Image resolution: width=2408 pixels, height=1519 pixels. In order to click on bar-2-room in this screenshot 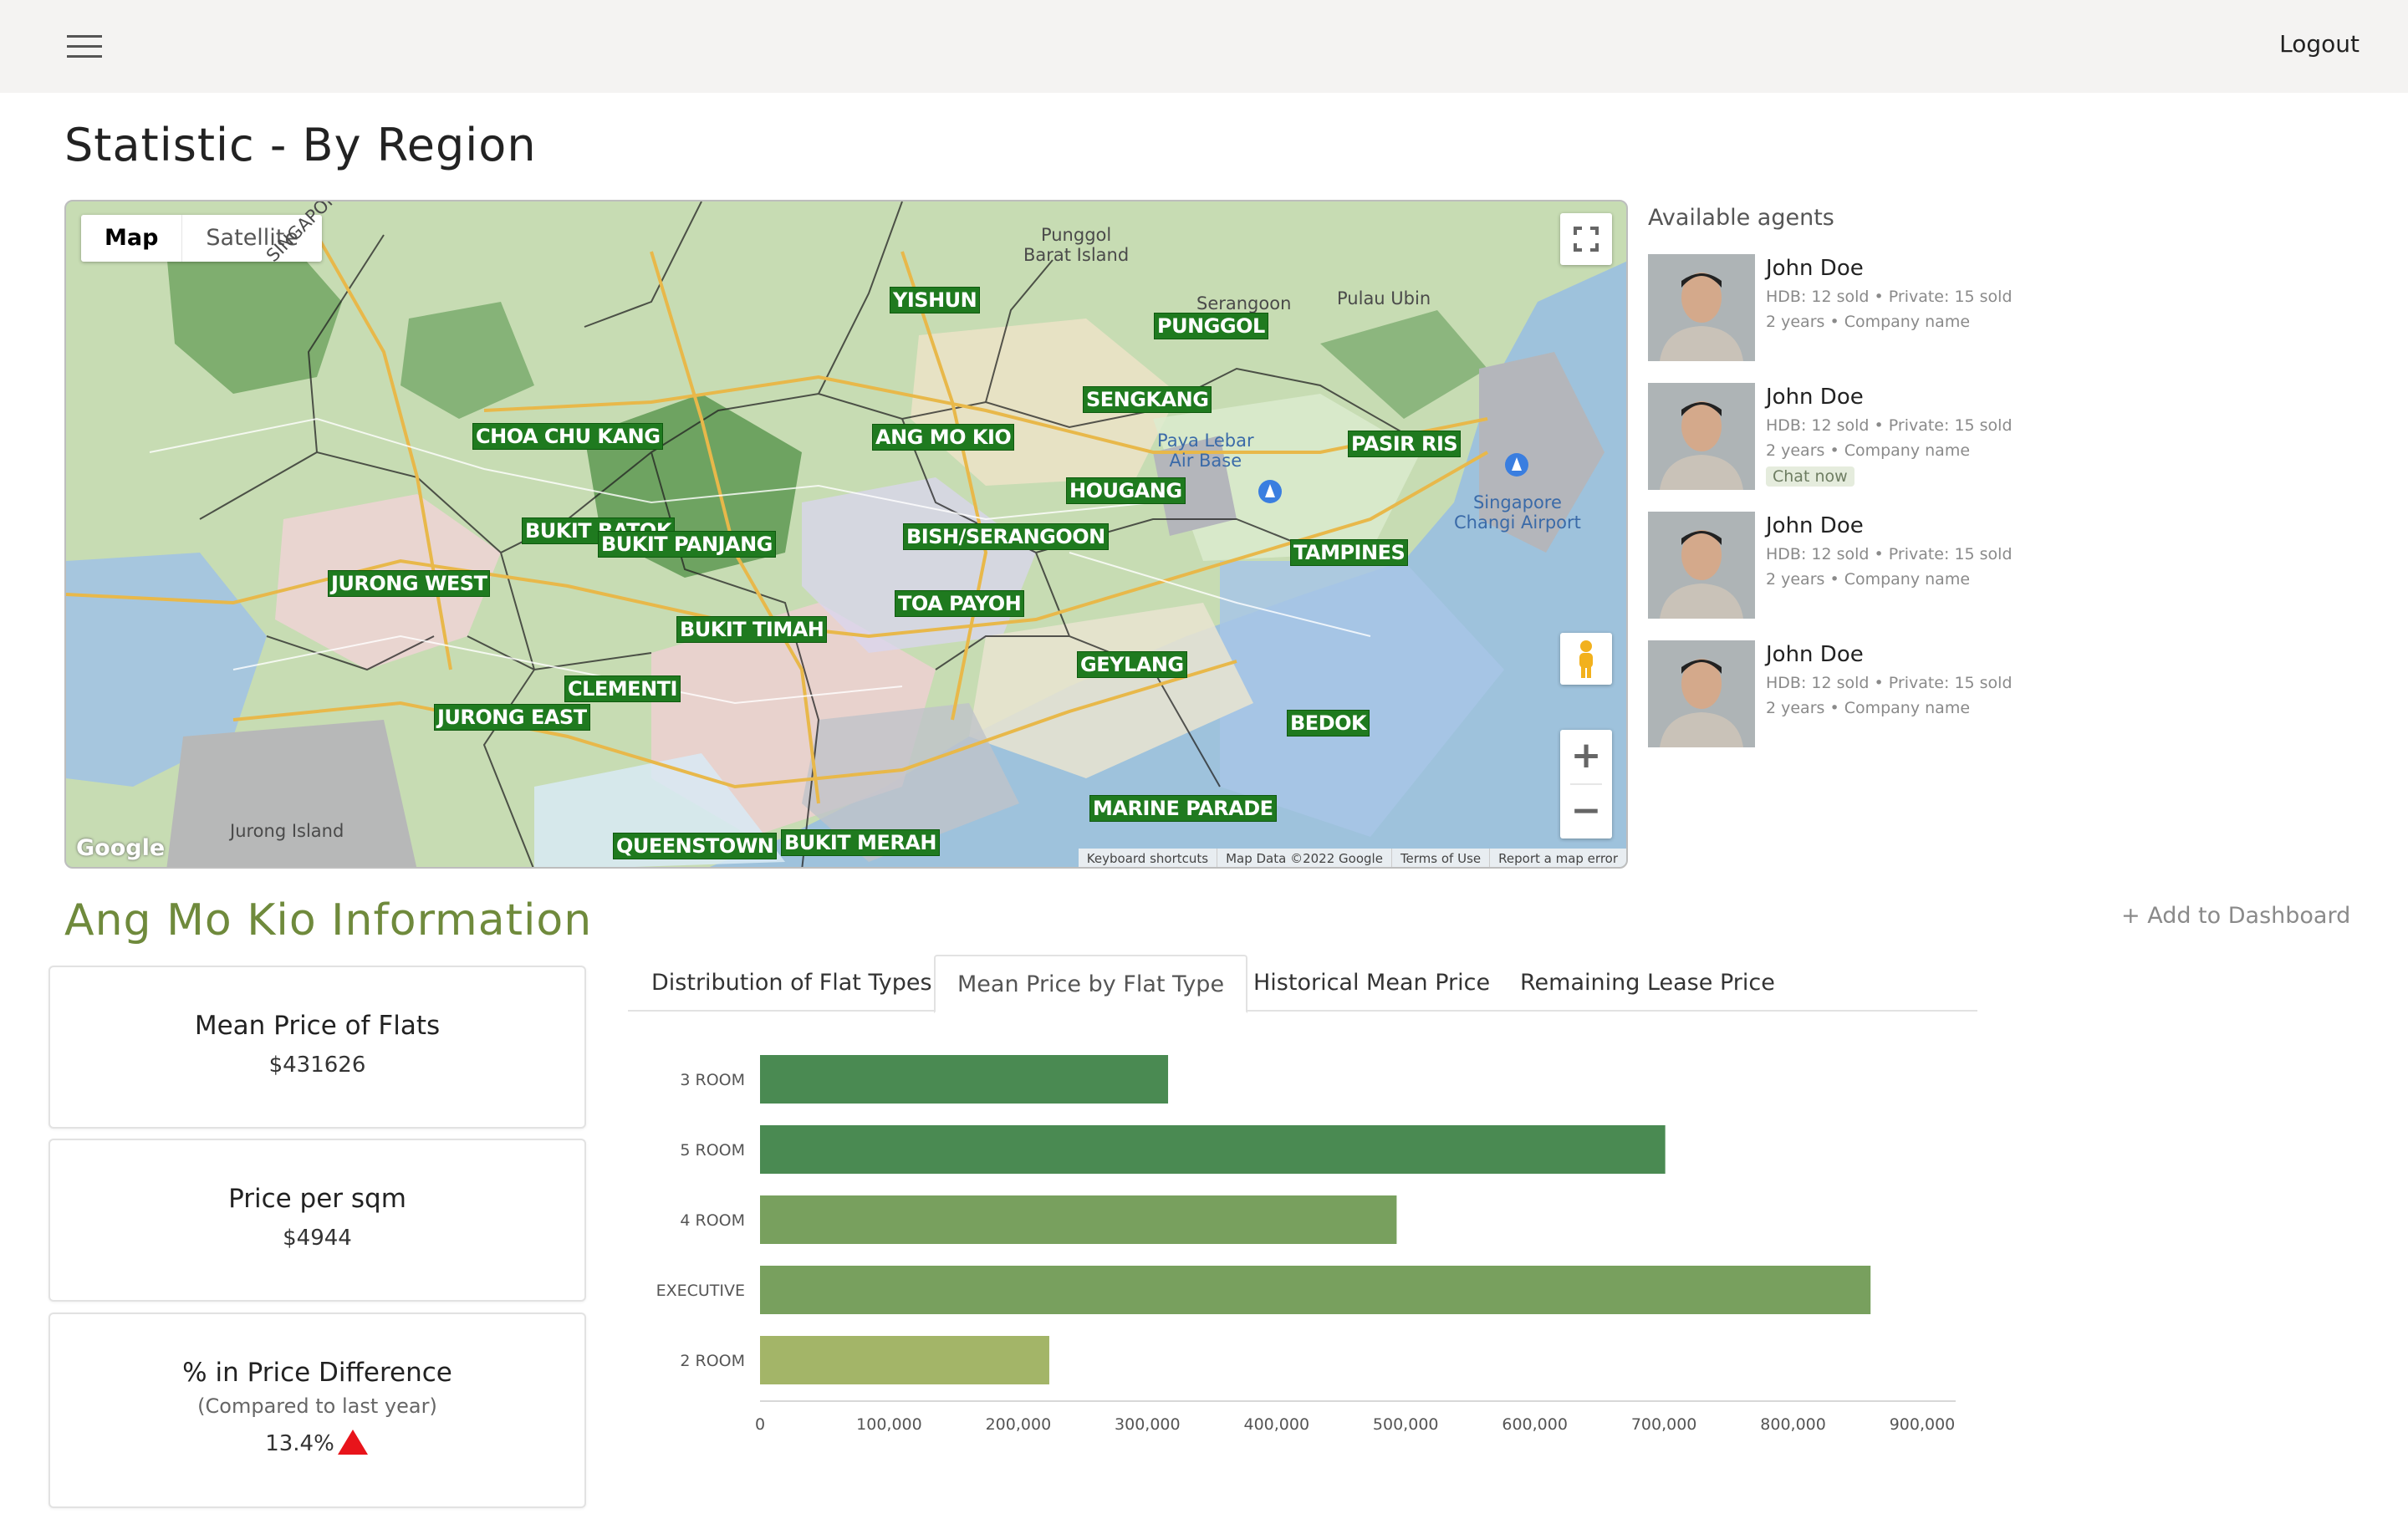, I will do `click(905, 1360)`.